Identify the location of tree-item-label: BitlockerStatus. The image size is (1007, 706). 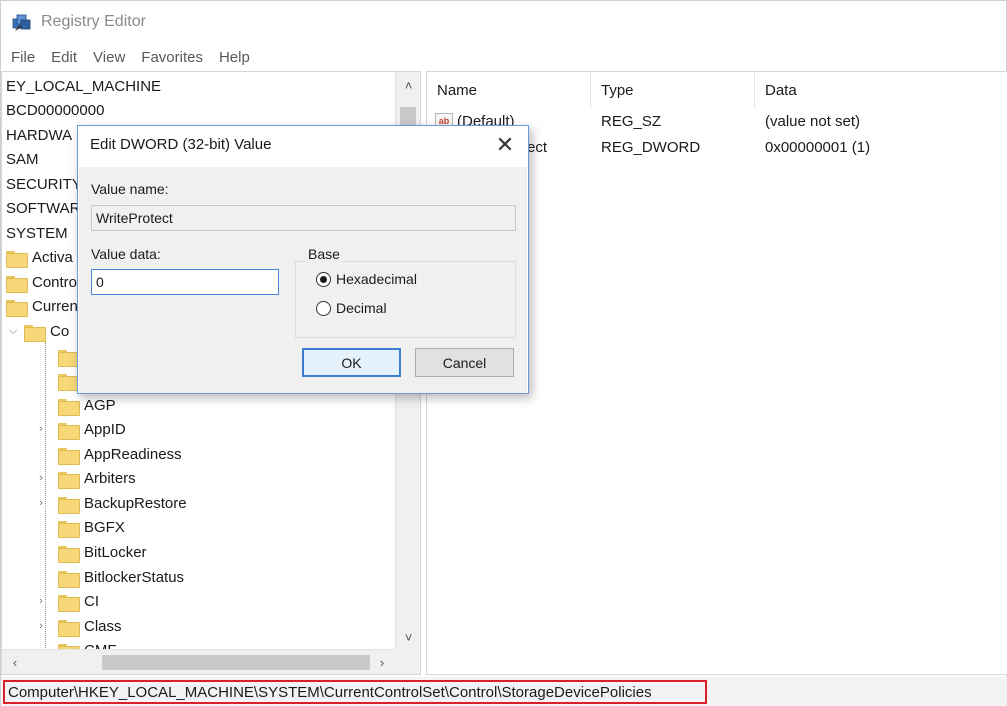
(134, 577).